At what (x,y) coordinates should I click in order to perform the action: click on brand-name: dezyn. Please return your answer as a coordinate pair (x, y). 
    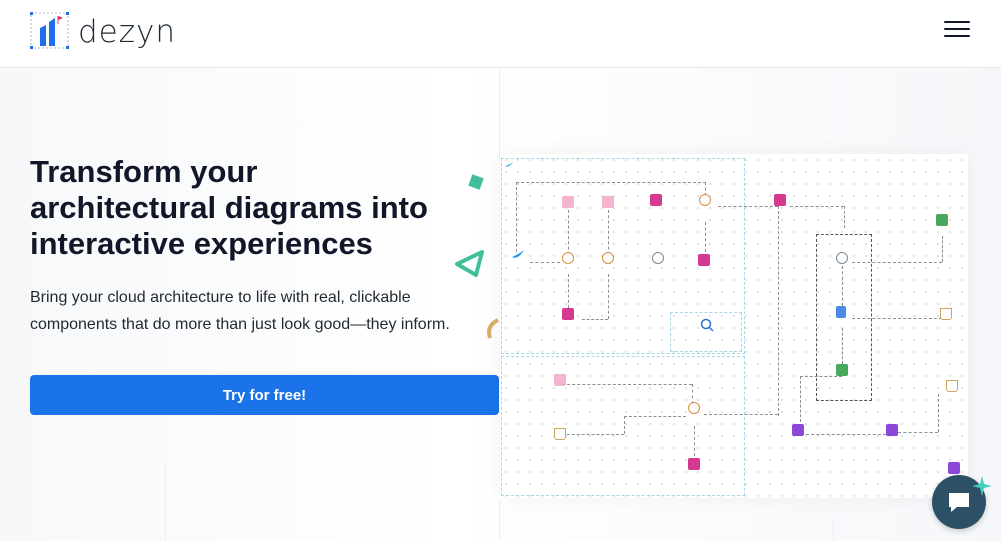
    Looking at the image, I should click on (127, 32).